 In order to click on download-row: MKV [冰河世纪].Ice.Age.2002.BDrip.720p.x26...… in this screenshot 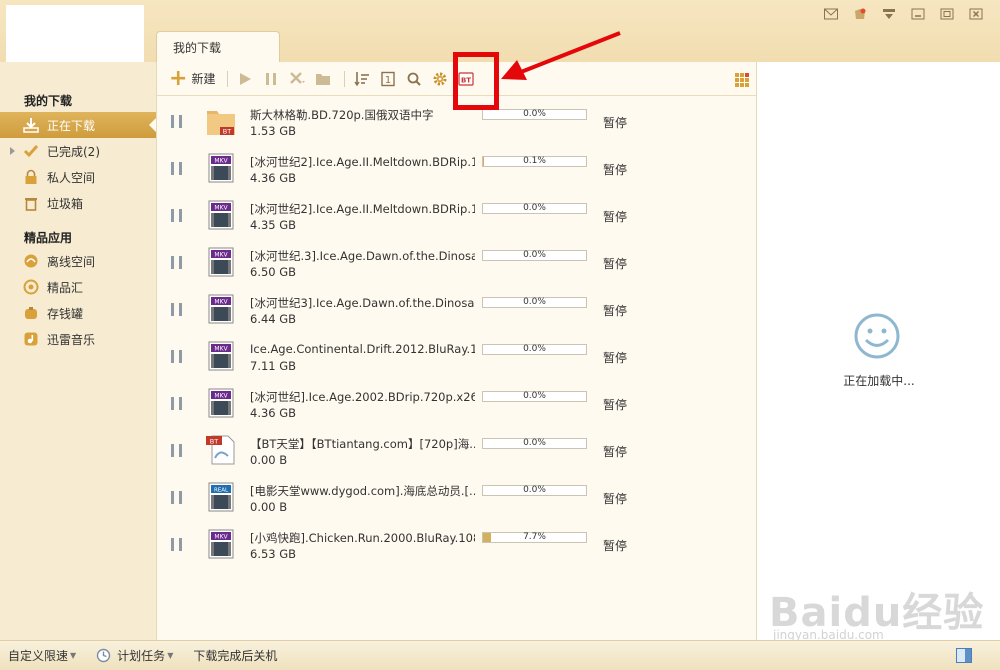, I will do `click(457, 403)`.